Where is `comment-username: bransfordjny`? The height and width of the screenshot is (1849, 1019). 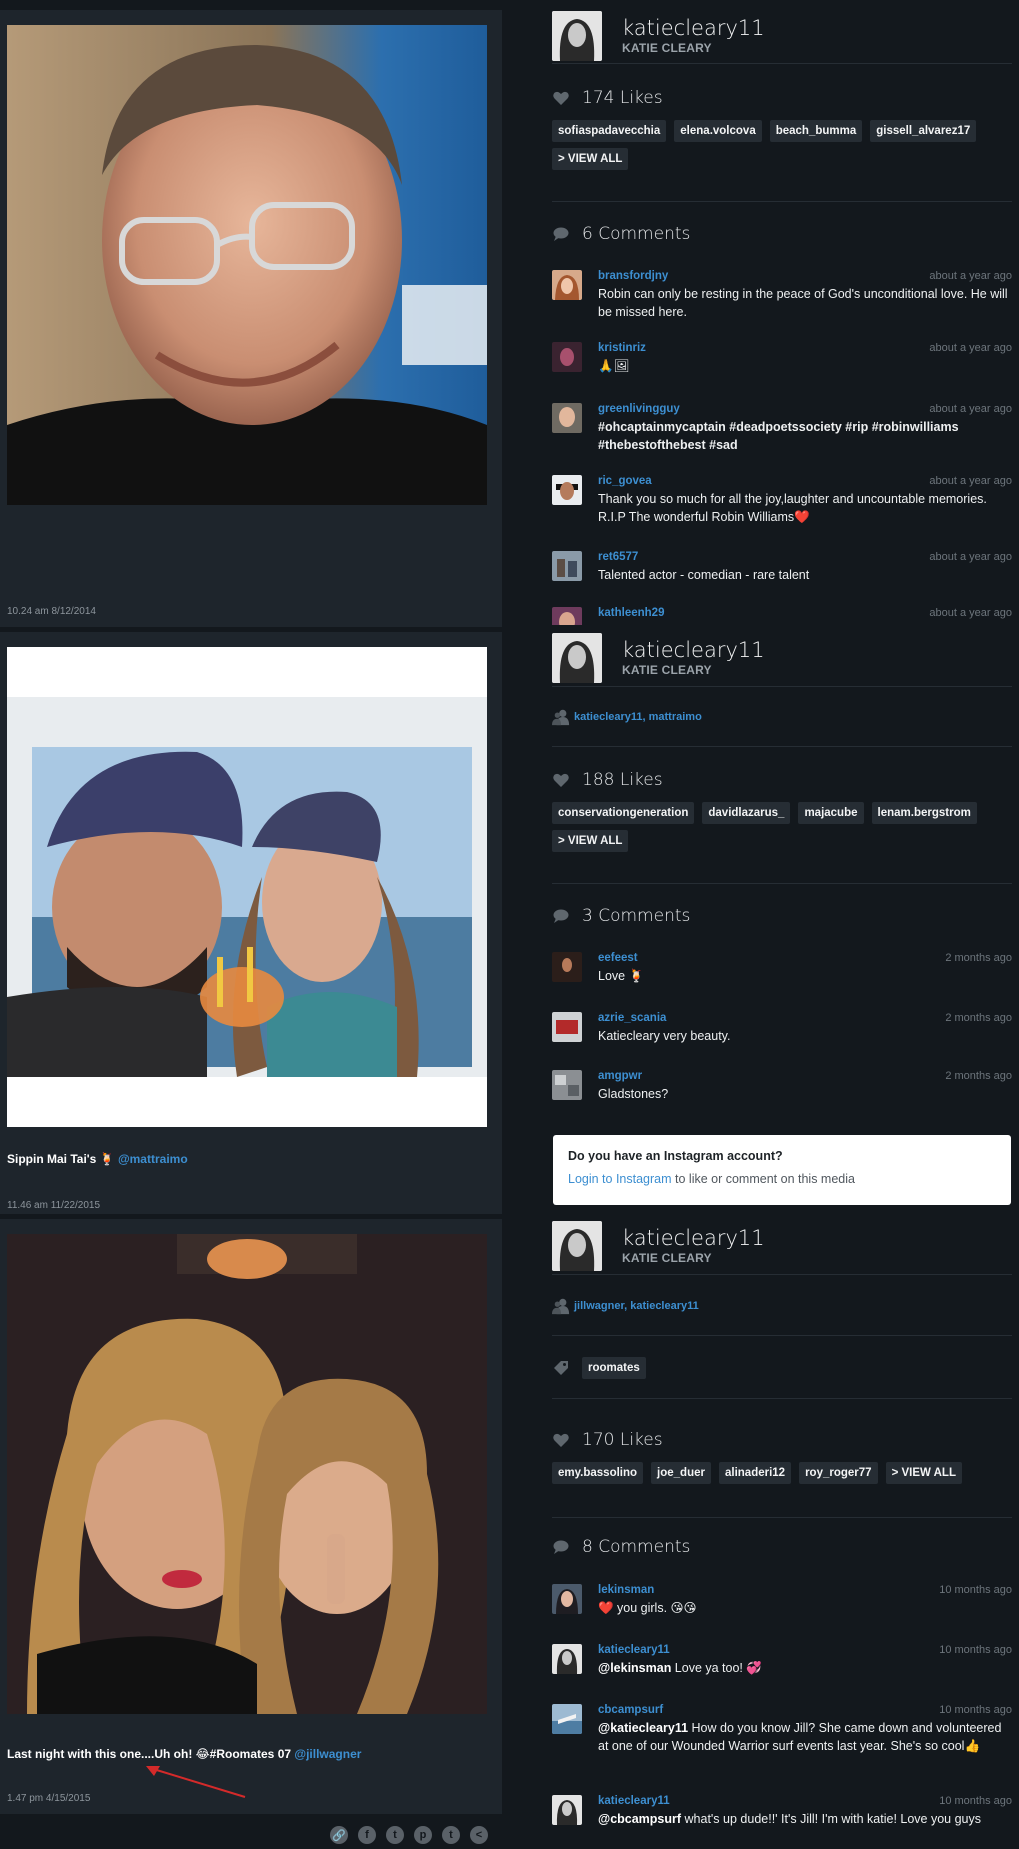
comment-username: bransfordjny is located at coordinates (633, 276).